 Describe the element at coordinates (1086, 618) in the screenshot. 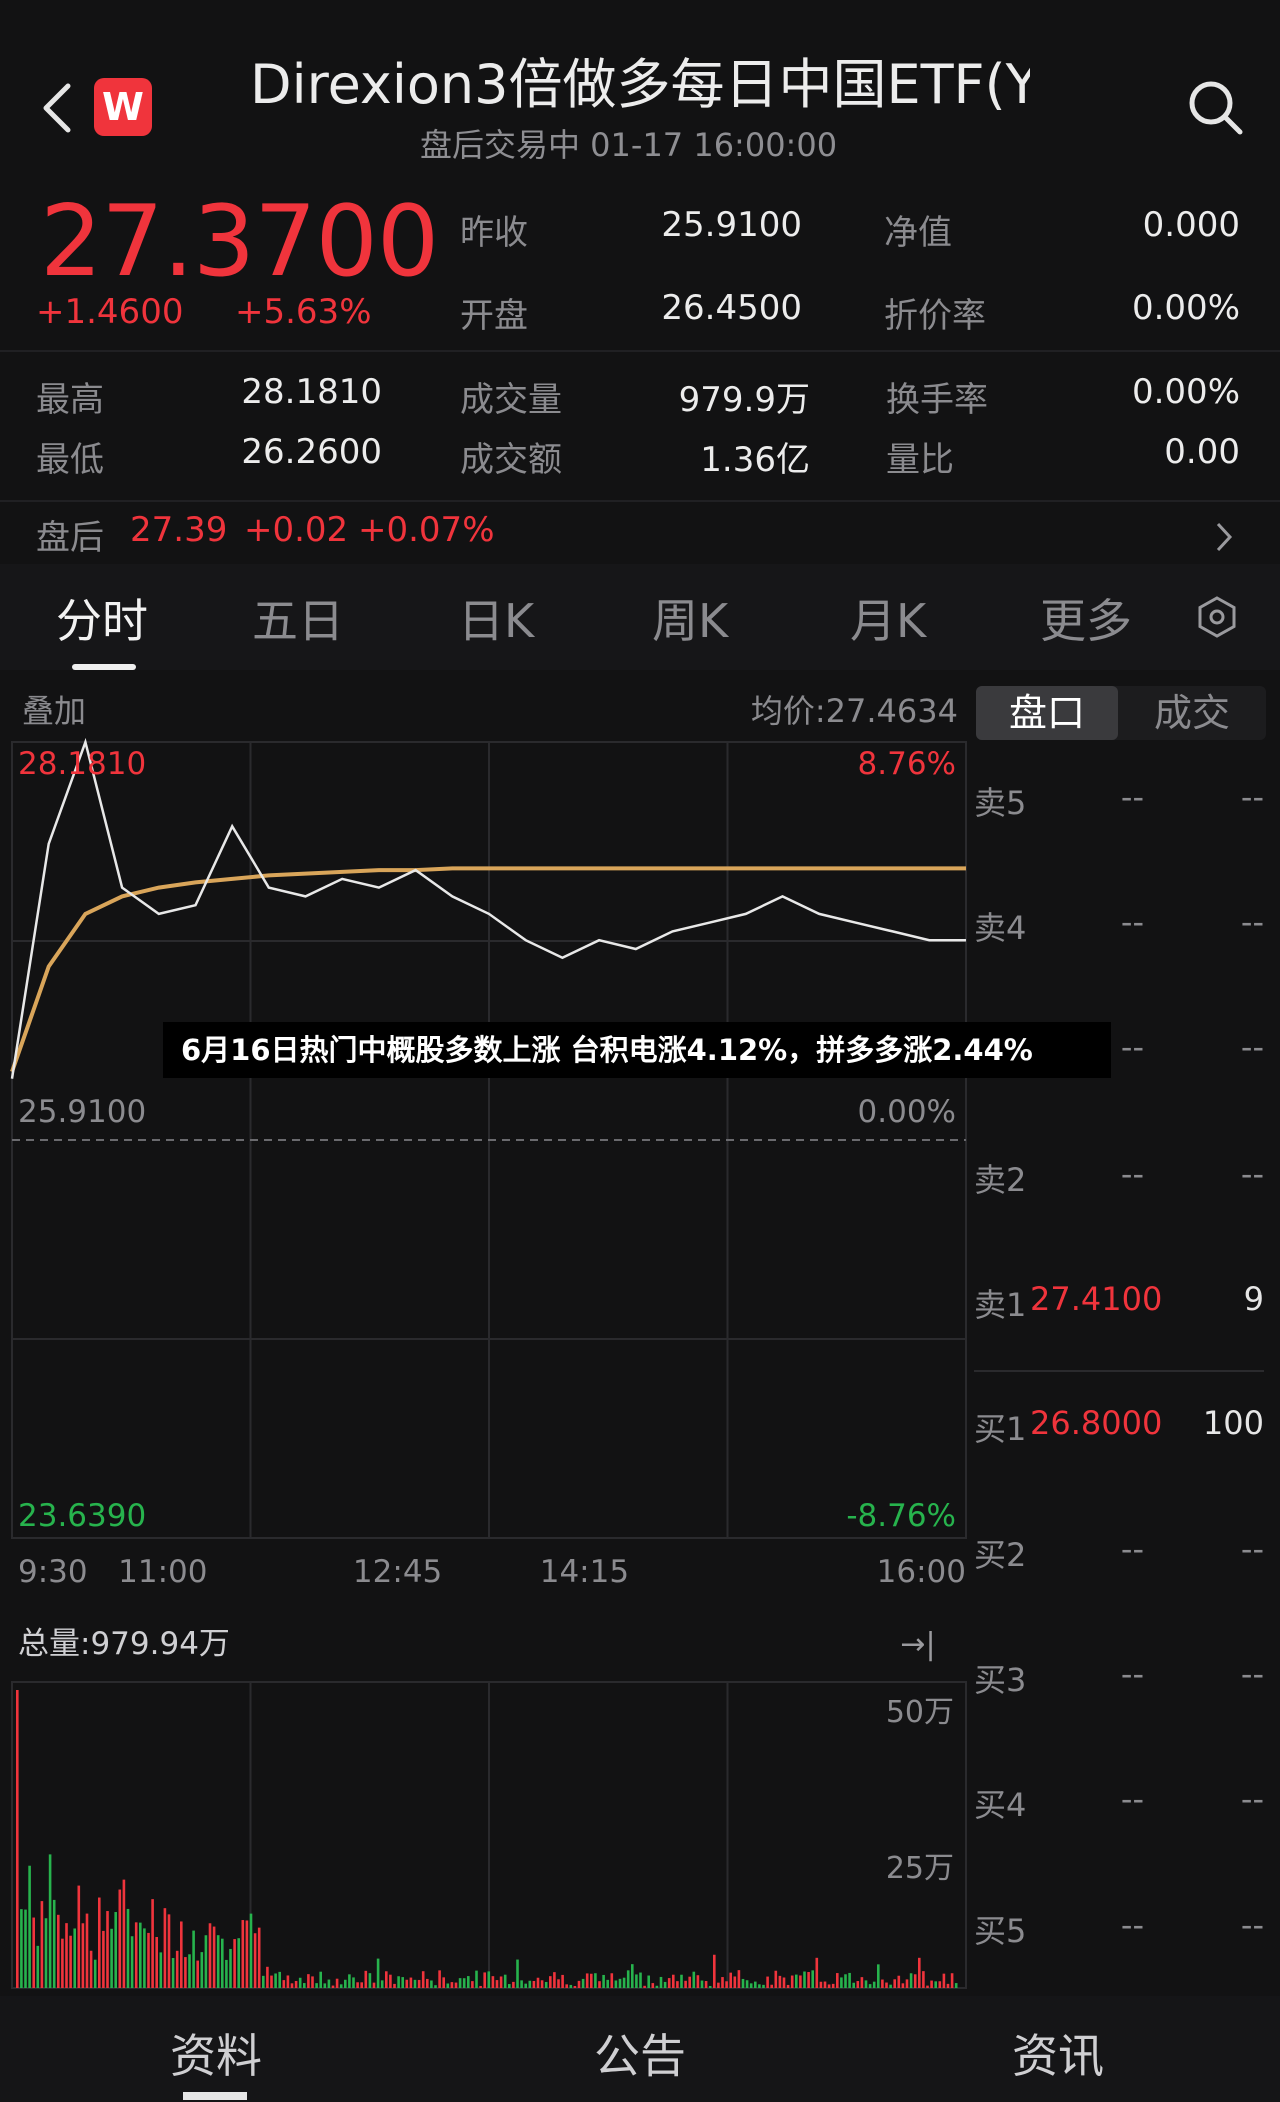

I see `tab-more: 更多` at that location.